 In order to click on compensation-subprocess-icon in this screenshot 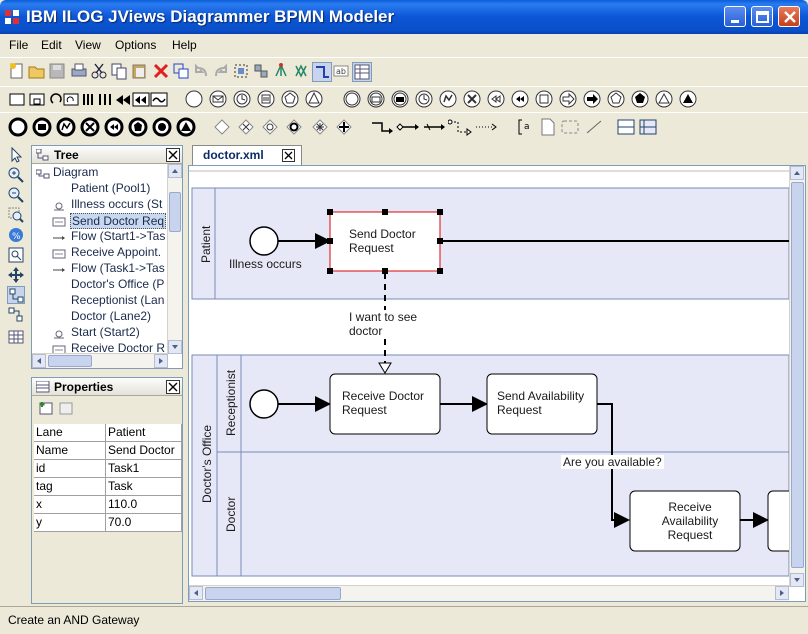, I will do `click(142, 100)`.